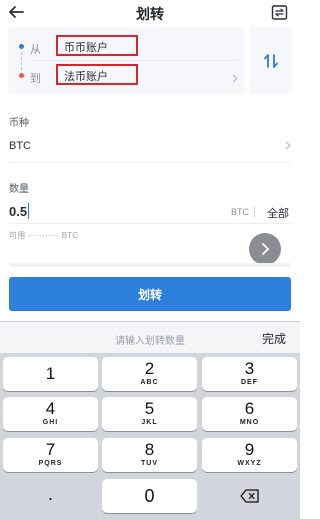  Describe the element at coordinates (150, 223) in the screenshot. I see `amount-divider` at that location.